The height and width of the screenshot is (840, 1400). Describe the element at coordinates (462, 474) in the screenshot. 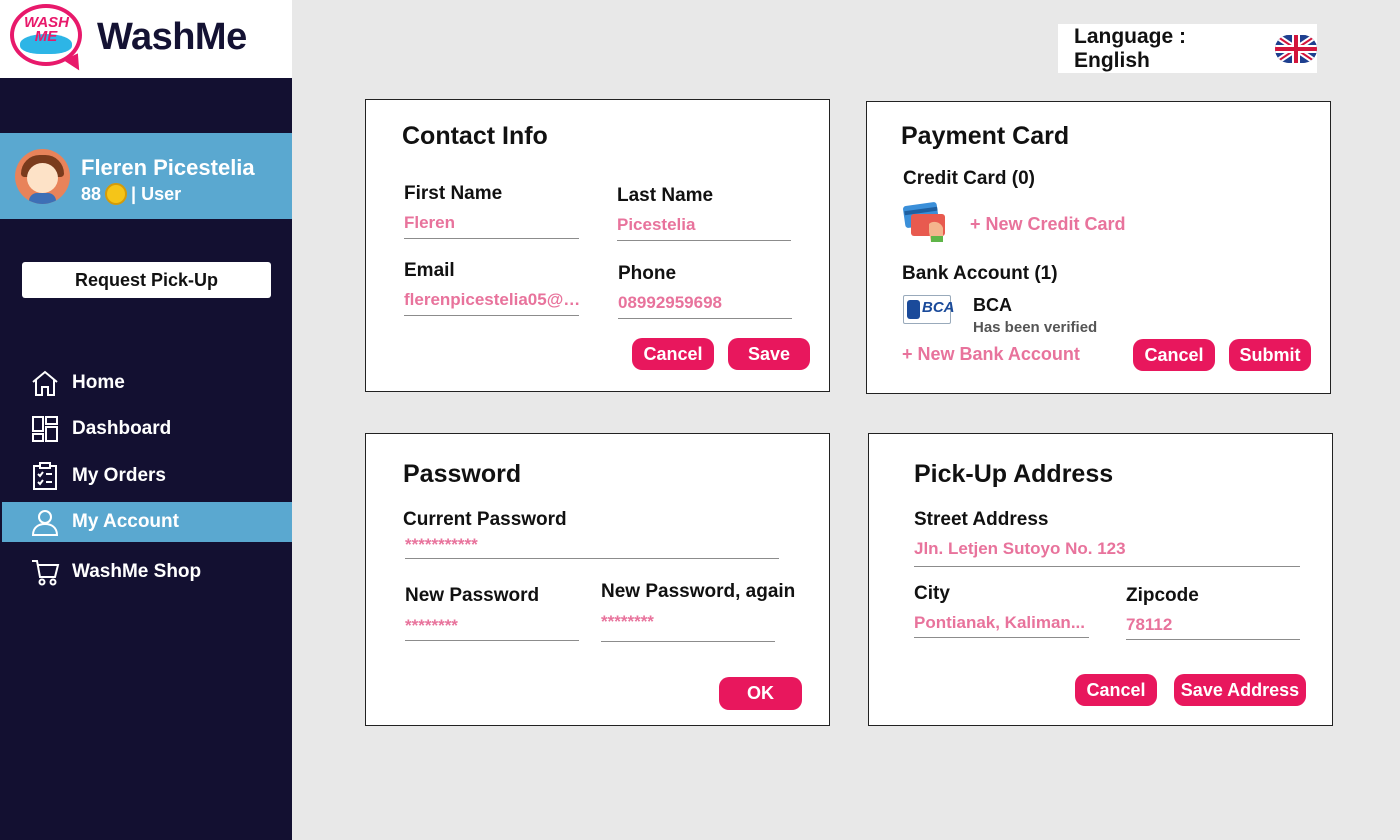

I see `password-title: Password` at that location.